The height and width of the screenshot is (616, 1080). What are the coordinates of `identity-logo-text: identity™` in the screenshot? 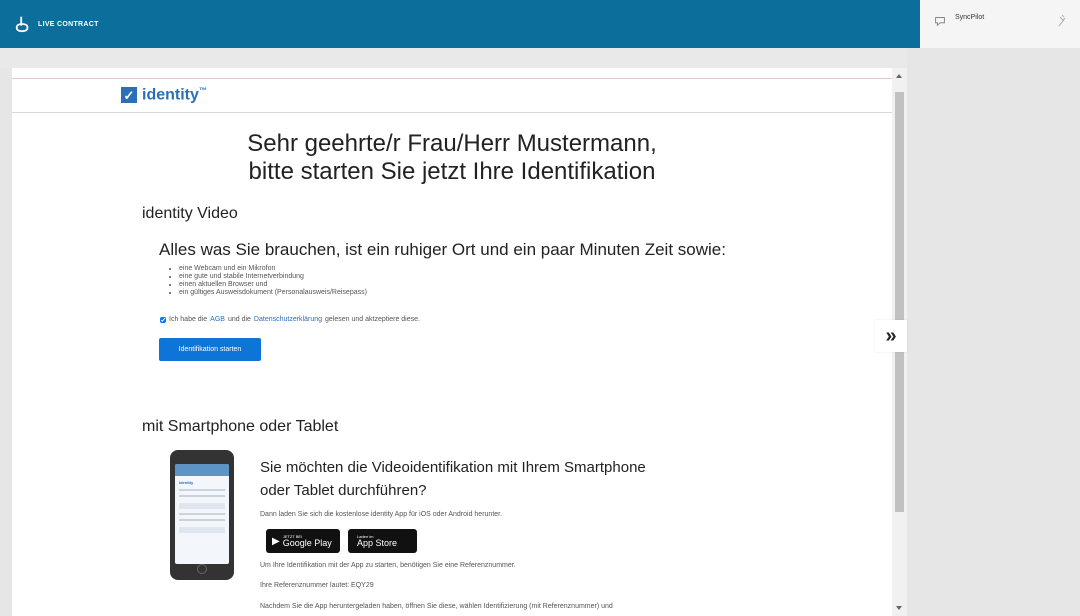 It's located at (174, 95).